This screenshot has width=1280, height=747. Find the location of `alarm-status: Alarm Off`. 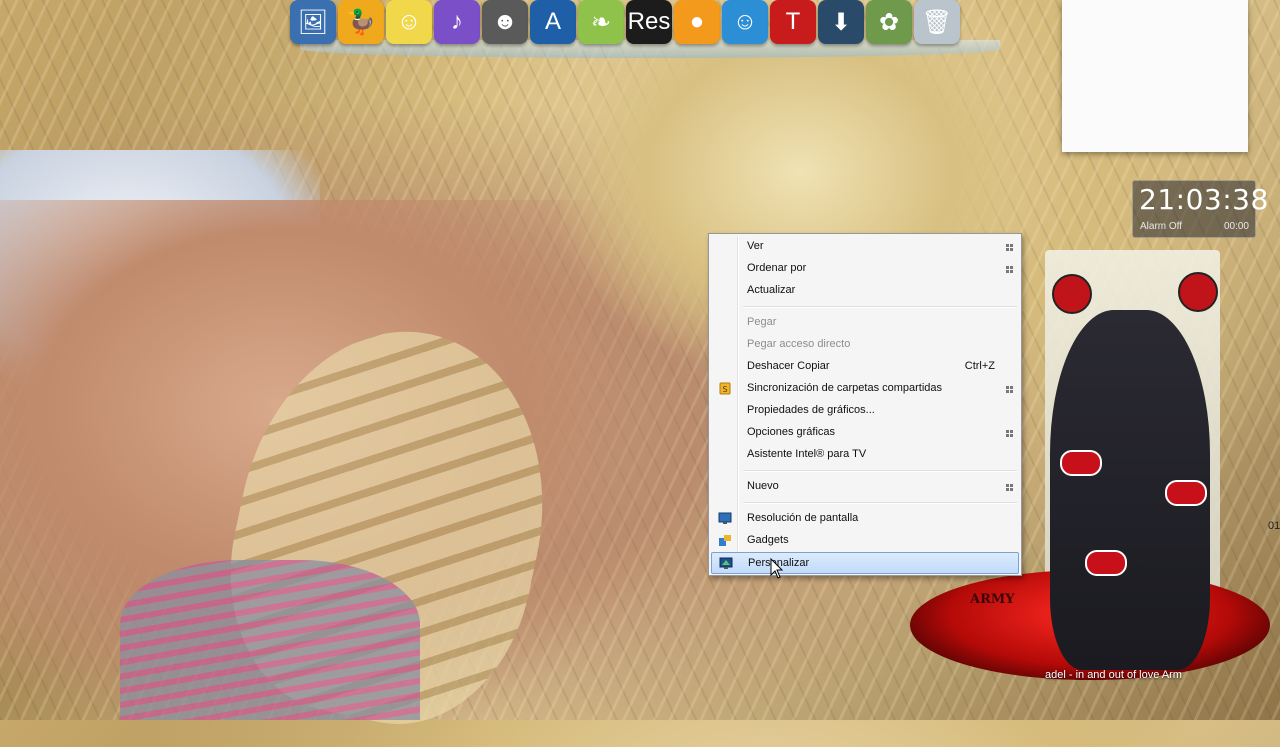

alarm-status: Alarm Off is located at coordinates (1161, 226).